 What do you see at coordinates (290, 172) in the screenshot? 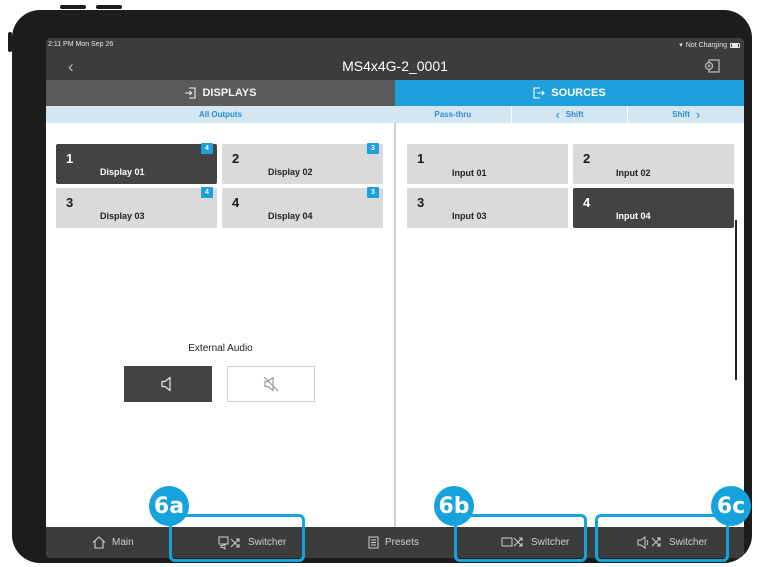
I see `display-label: Display 02` at bounding box center [290, 172].